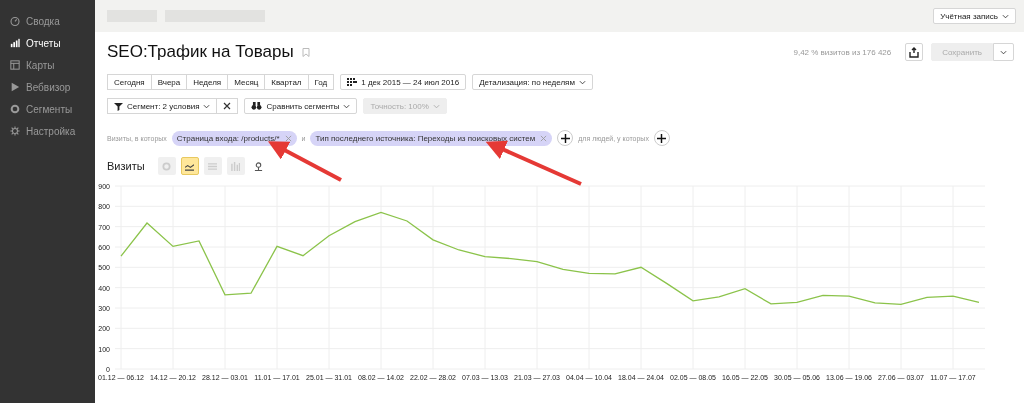 This screenshot has height=403, width=1024. I want to click on export-button, so click(914, 52).